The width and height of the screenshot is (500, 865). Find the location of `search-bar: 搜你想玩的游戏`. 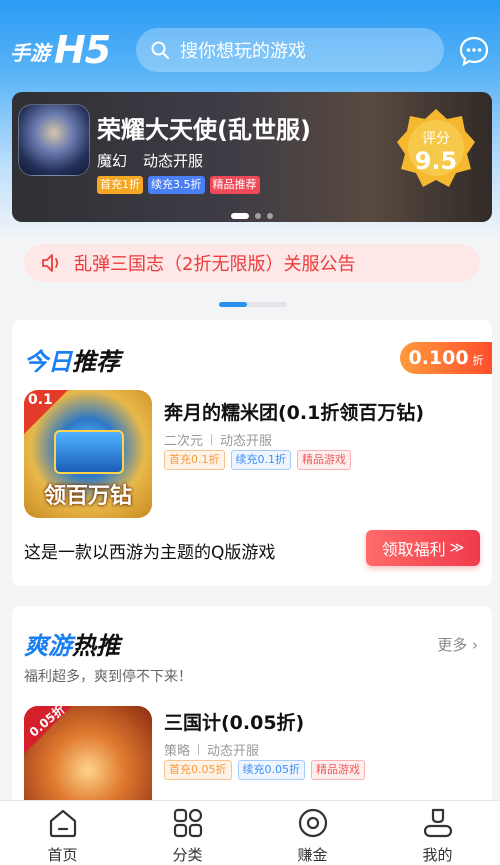

search-bar: 搜你想玩的游戏 is located at coordinates (290, 50).